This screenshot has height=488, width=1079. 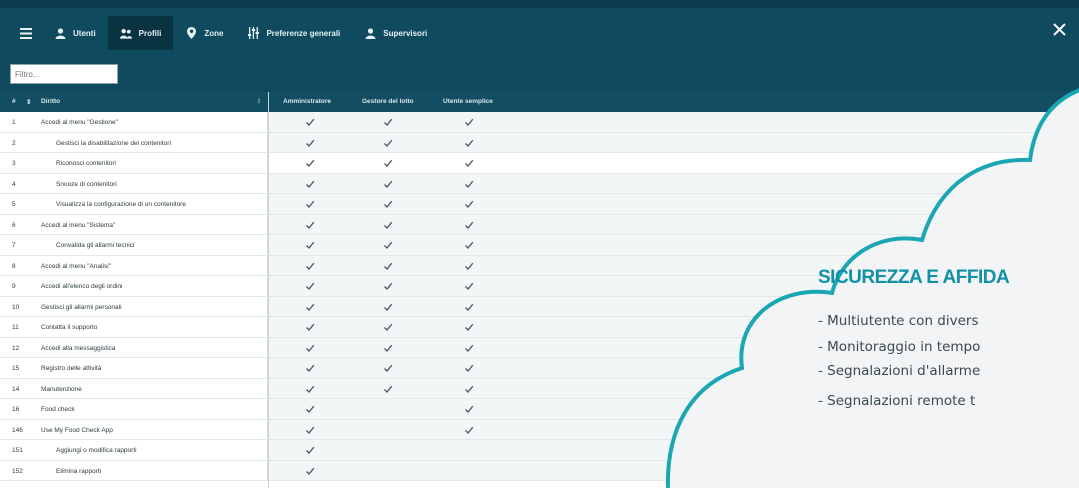 I want to click on row-id: 14, so click(x=16, y=389).